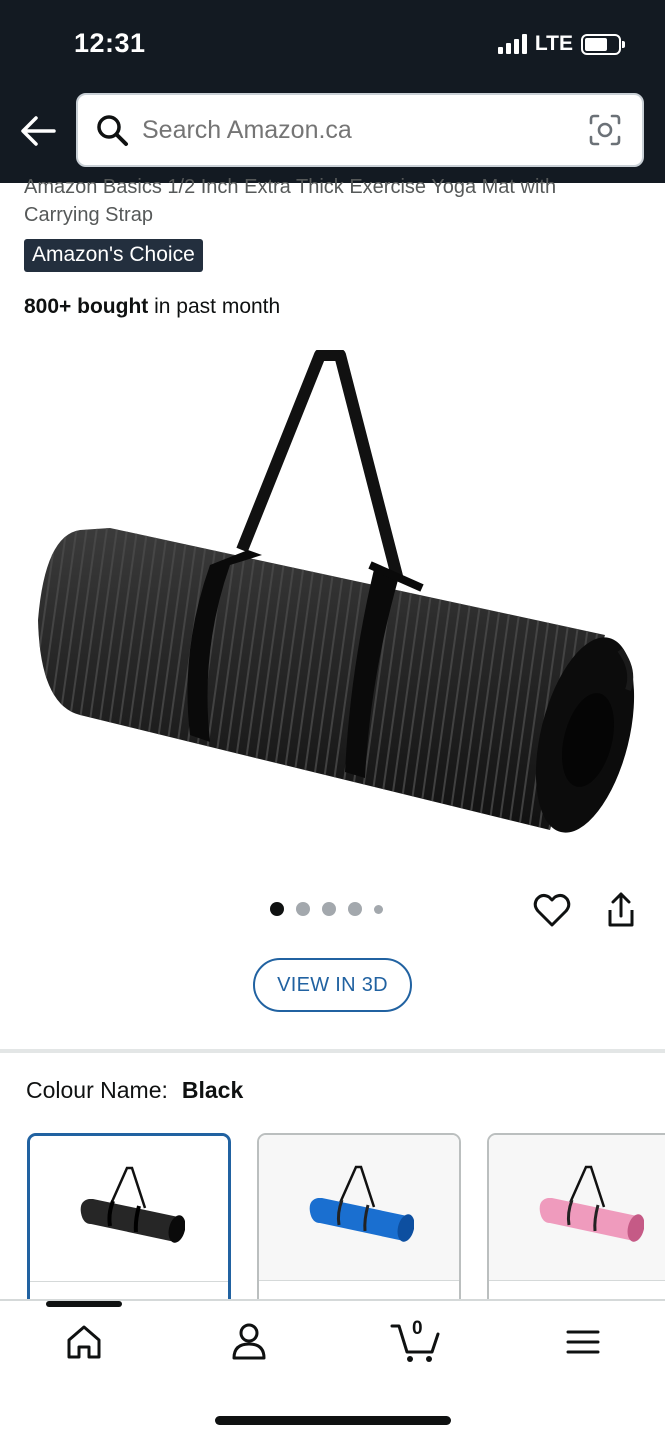 The height and width of the screenshot is (1440, 665). I want to click on home-icon, so click(84, 1342).